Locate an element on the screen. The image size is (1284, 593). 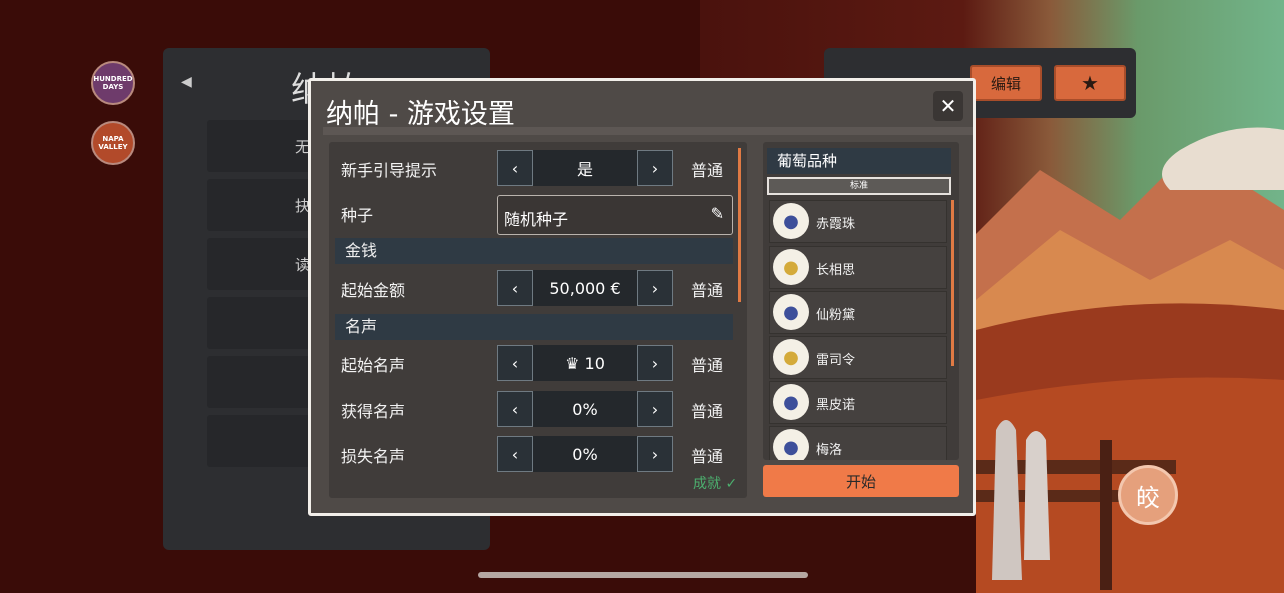
back-arrow-icon: ◀ is located at coordinates (186, 82).